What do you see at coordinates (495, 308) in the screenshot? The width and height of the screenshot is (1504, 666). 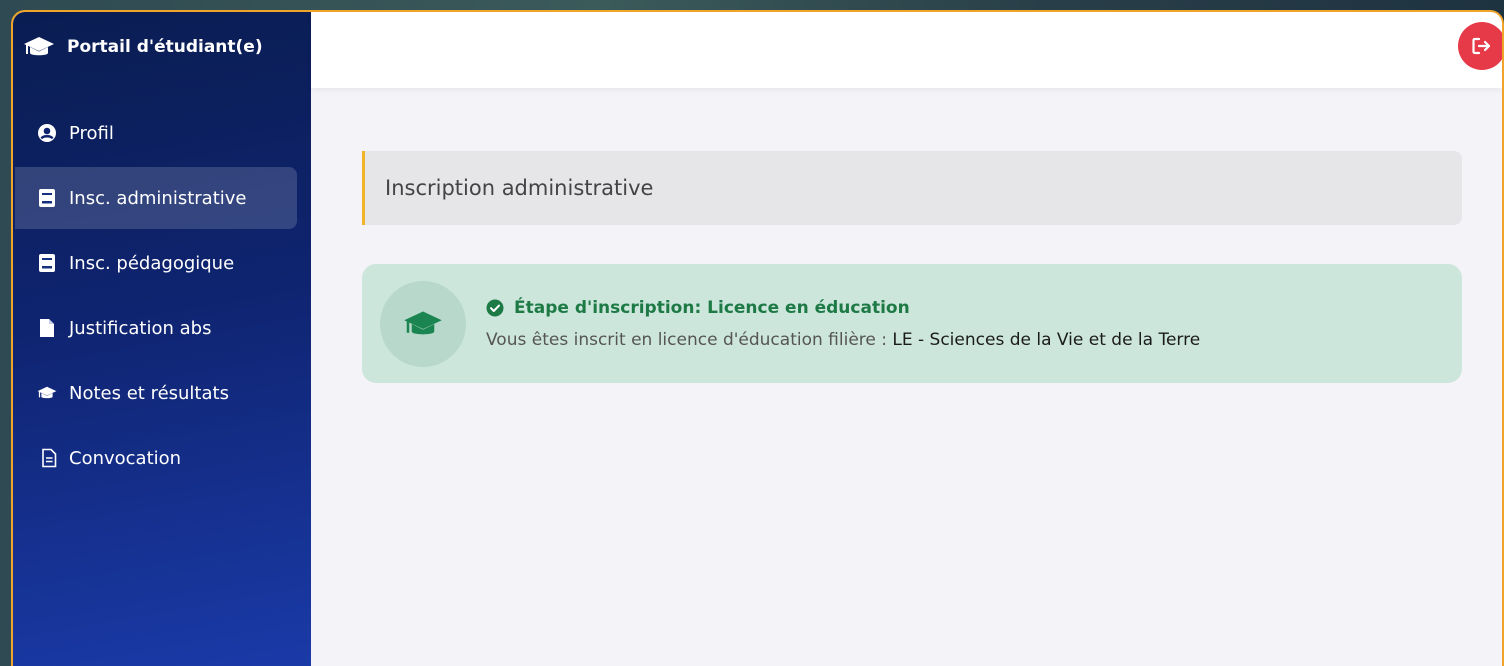 I see `check-circle-icon` at bounding box center [495, 308].